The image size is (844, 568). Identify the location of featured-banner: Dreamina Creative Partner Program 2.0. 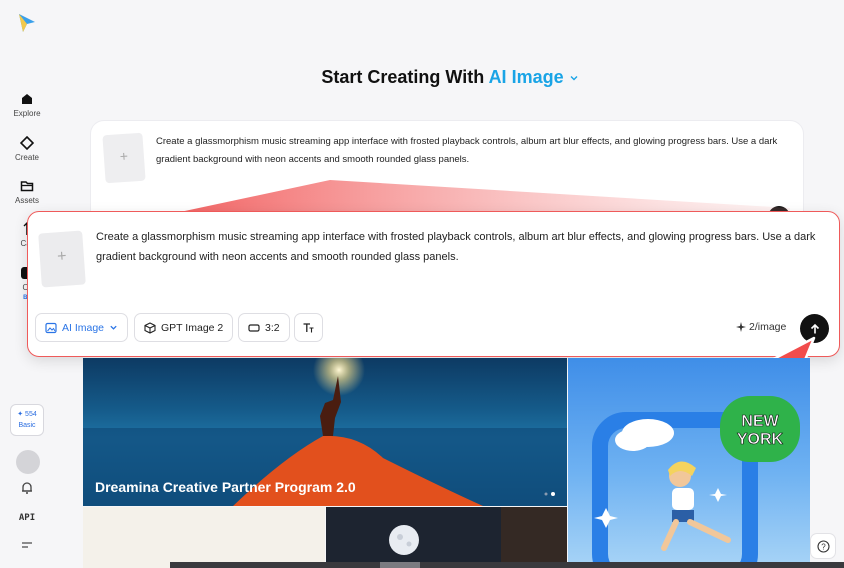
(325, 432).